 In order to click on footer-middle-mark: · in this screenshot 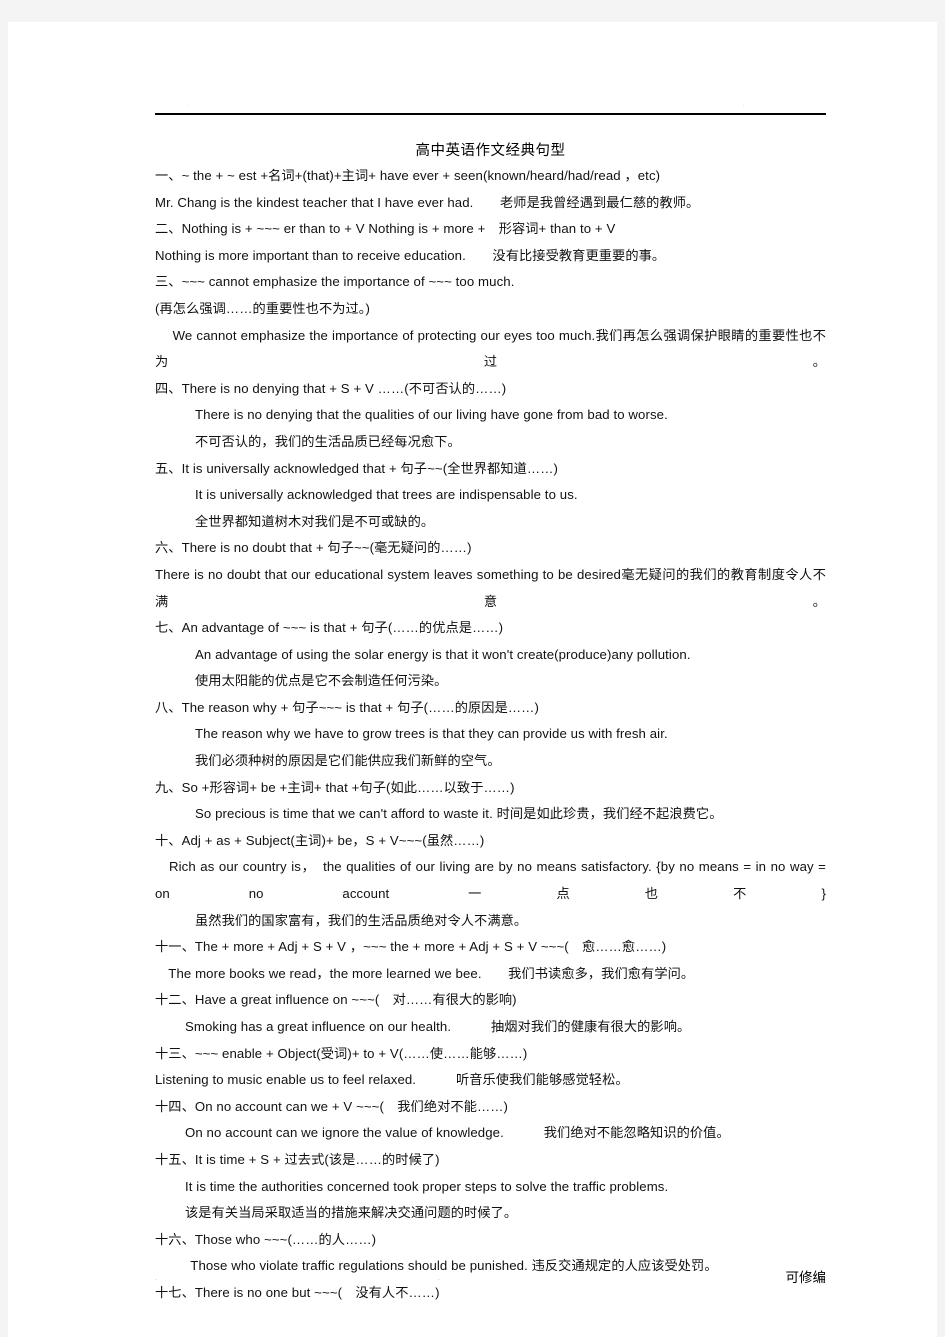, I will do `click(439, 1280)`.